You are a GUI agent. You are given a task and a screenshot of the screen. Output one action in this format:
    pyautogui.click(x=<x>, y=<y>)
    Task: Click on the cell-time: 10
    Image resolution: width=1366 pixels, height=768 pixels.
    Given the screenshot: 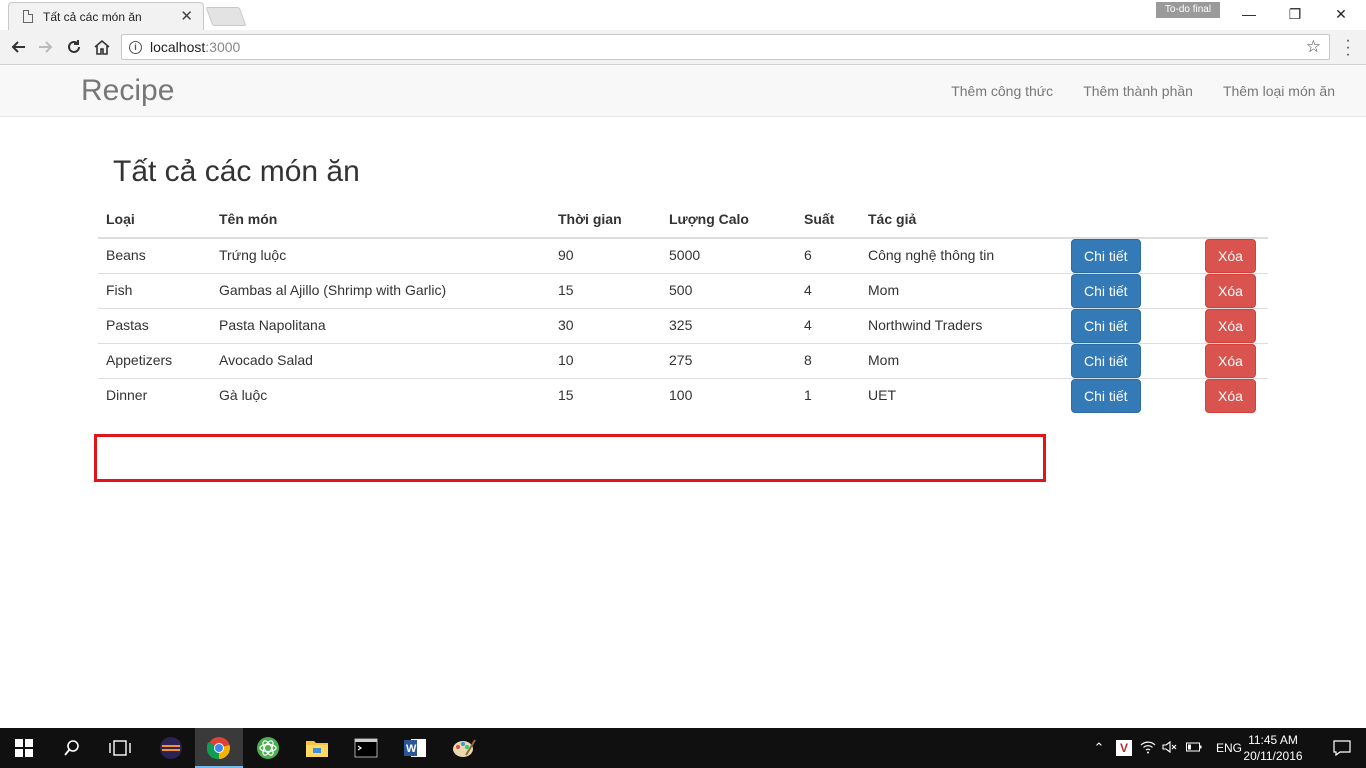 What is the action you would take?
    pyautogui.click(x=605, y=361)
    